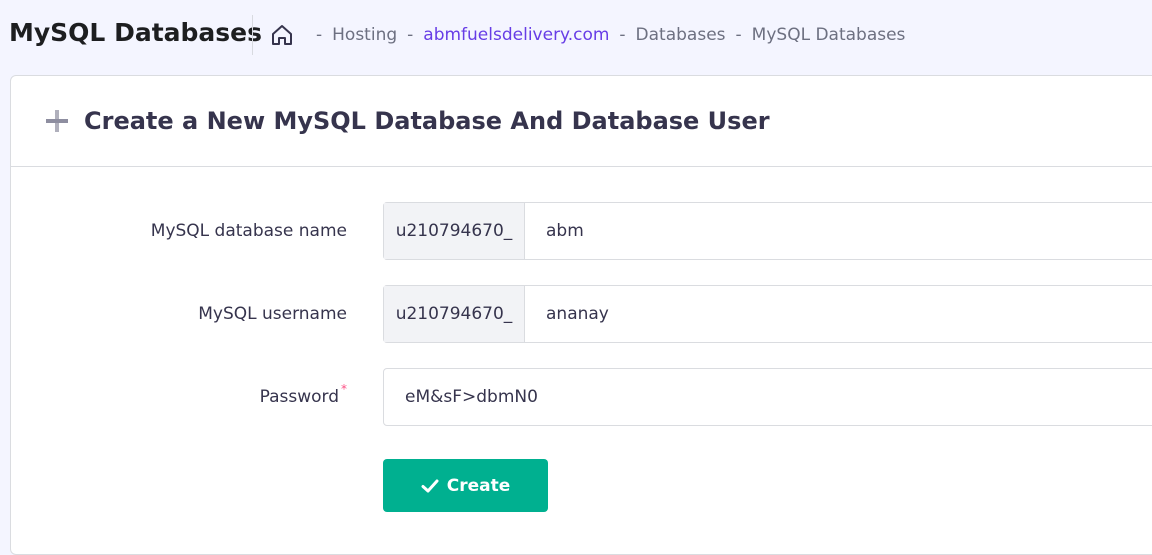 The height and width of the screenshot is (555, 1152). Describe the element at coordinates (838, 231) in the screenshot. I see `db-name-input` at that location.